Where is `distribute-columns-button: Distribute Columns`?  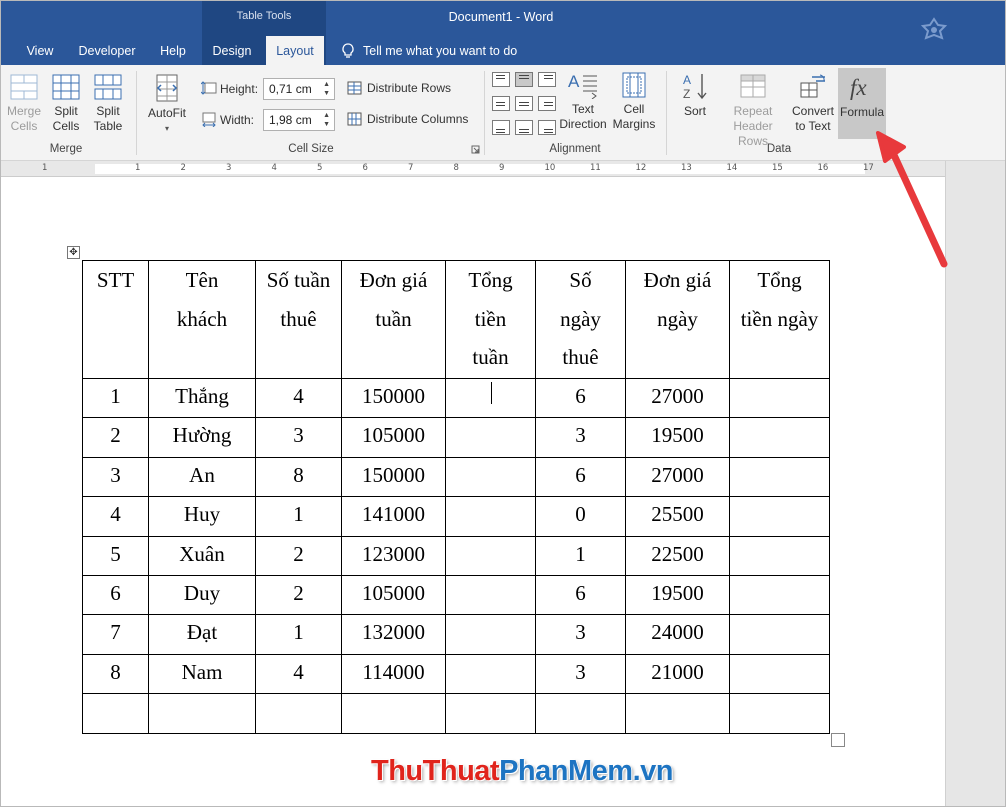 distribute-columns-button: Distribute Columns is located at coordinates (407, 119).